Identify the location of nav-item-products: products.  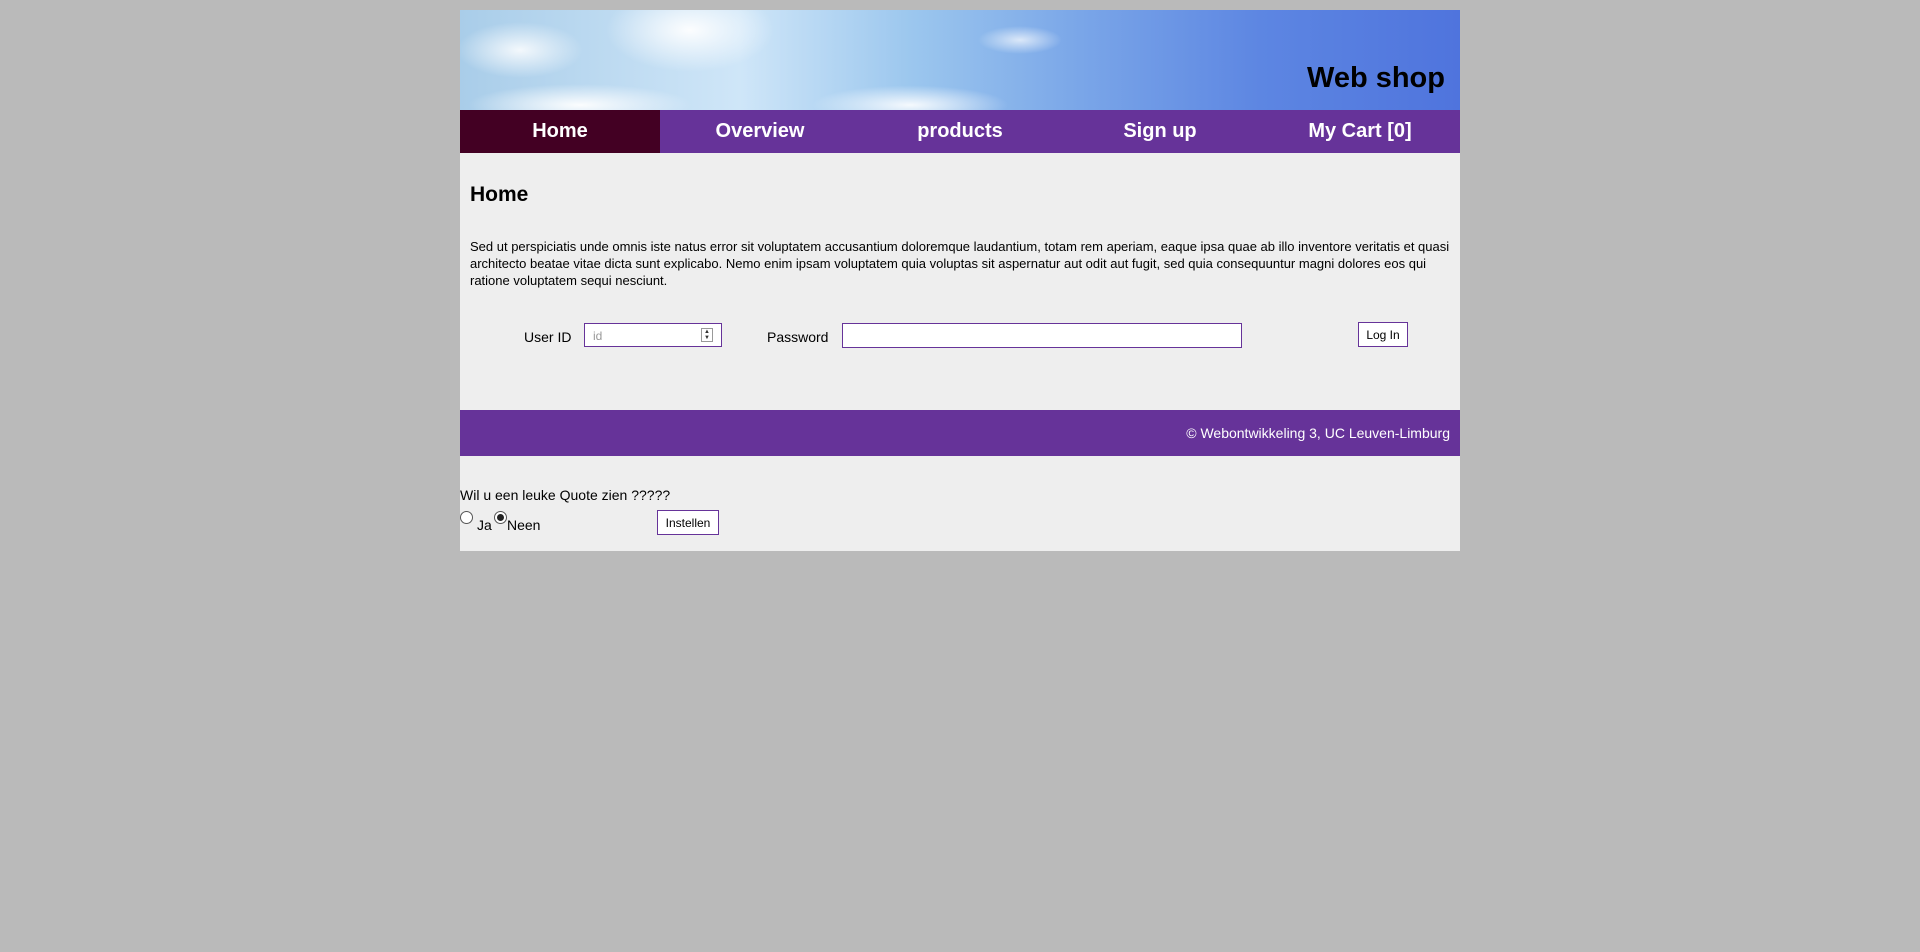
(960, 131).